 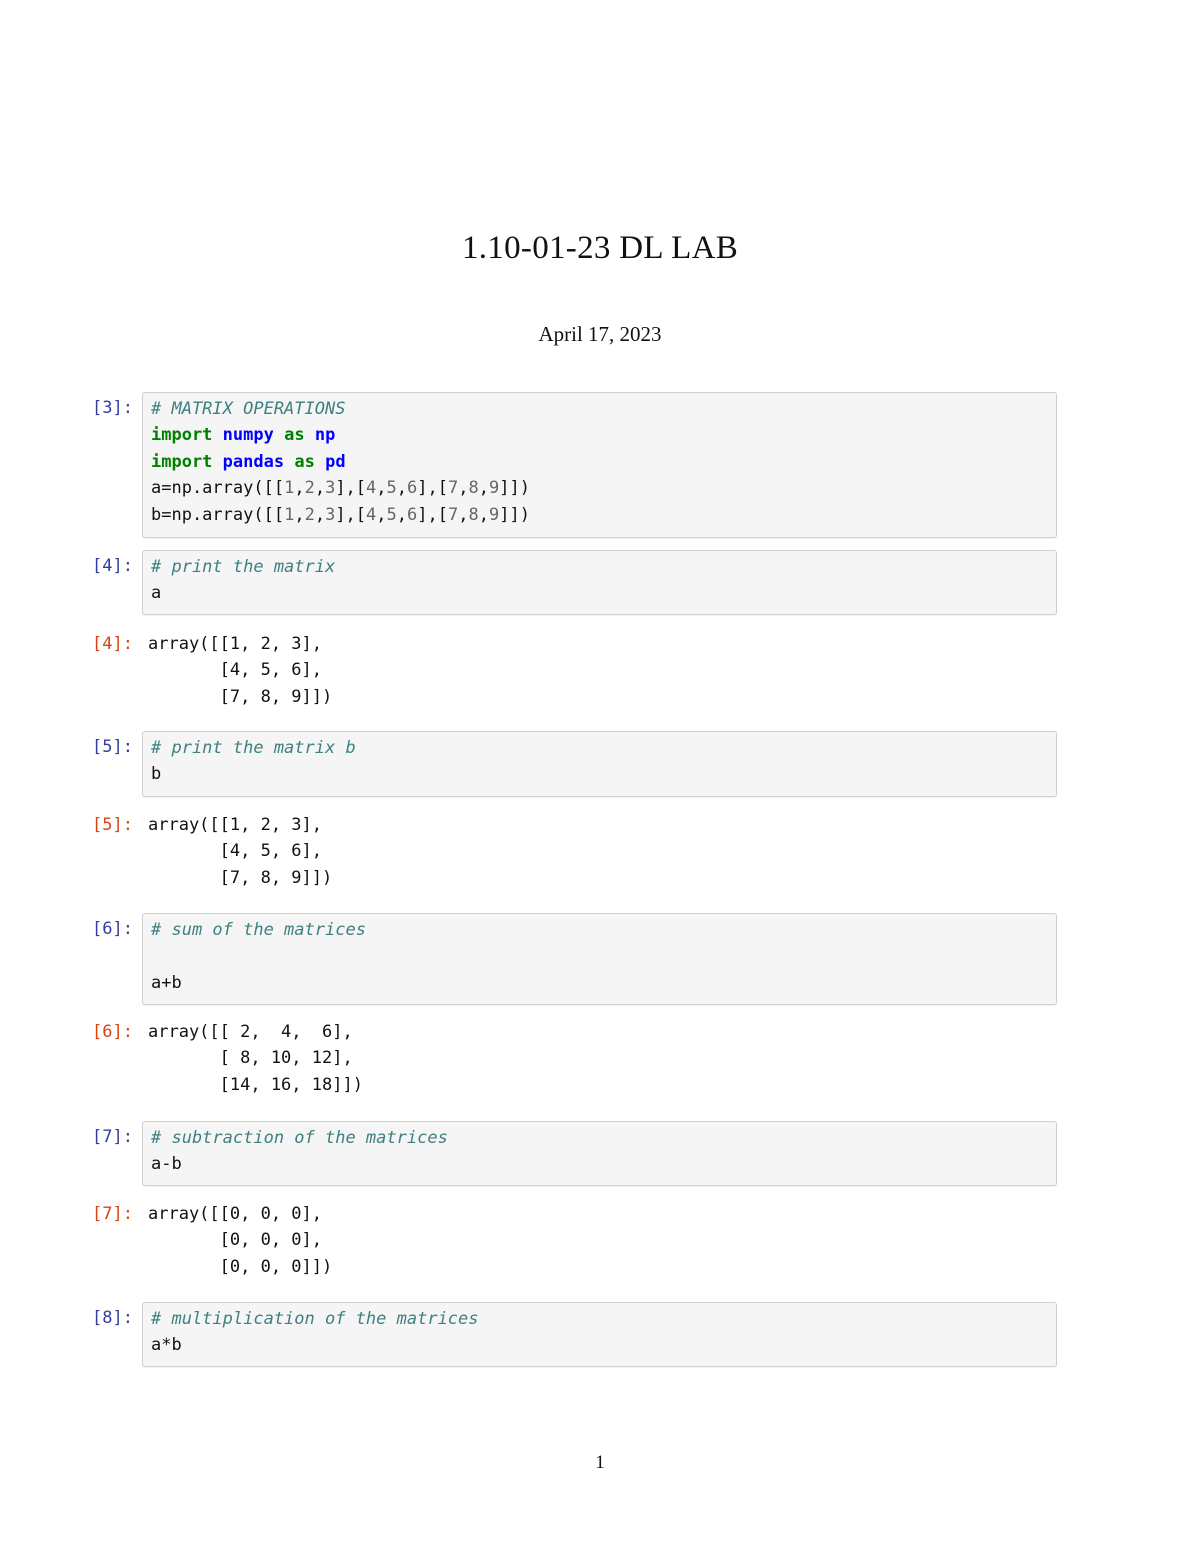 I want to click on code-lines: # sum of the matrices a+b, so click(x=258, y=956).